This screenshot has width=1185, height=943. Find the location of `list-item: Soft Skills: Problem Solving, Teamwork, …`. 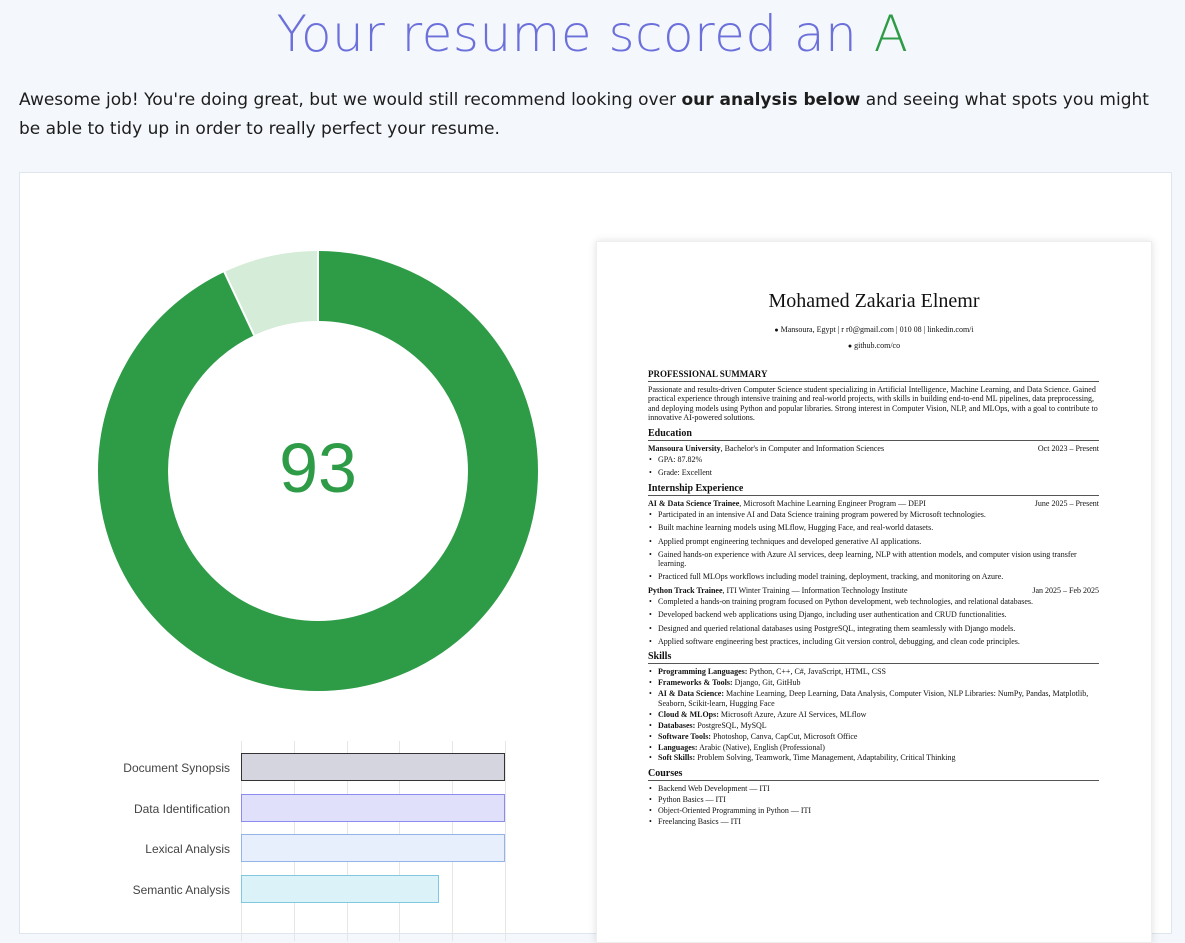

list-item: Soft Skills: Problem Solving, Teamwork, … is located at coordinates (874, 758).